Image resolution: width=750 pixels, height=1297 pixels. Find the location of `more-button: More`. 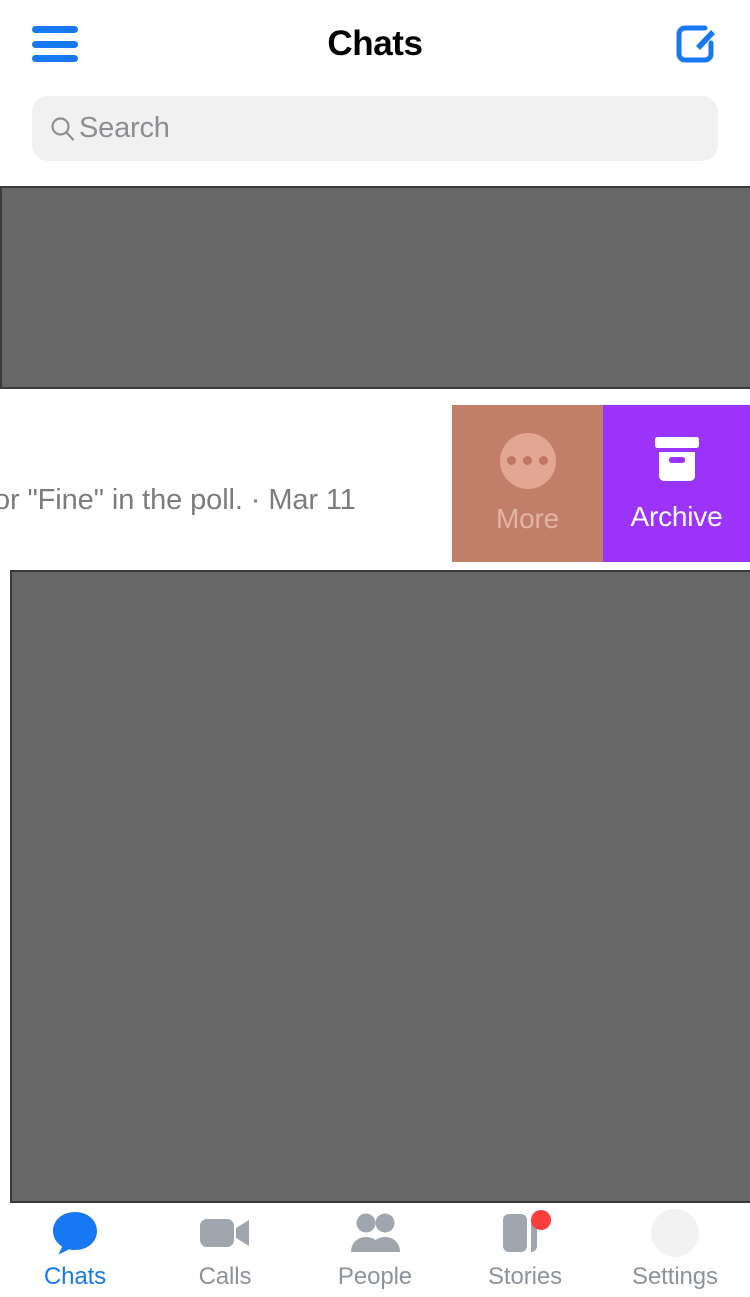

more-button: More is located at coordinates (527, 483).